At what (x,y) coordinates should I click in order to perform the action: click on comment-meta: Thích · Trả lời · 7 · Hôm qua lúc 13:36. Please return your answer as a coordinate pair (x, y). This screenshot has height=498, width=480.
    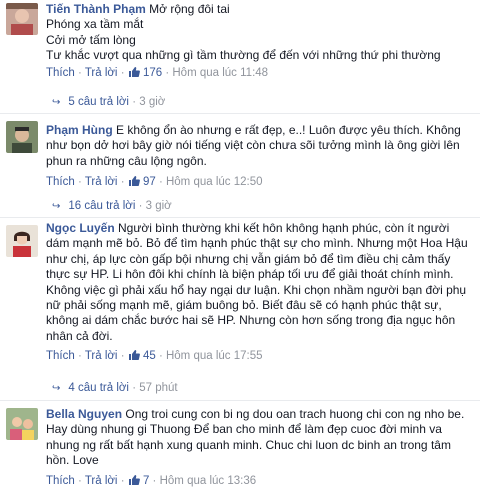
    Looking at the image, I should click on (259, 482).